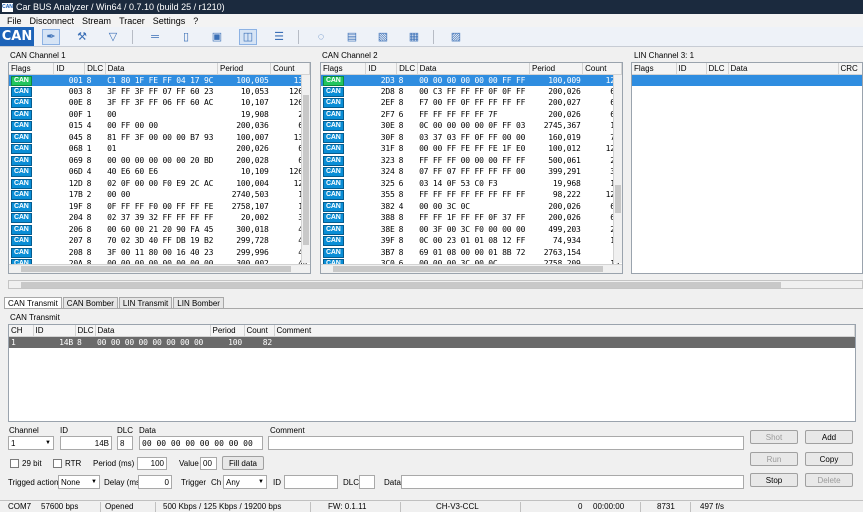 The width and height of the screenshot is (863, 512). I want to click on table-row: CAN39F80C 00 23 01 01 08 12 FF74,93416, so click(471, 241).